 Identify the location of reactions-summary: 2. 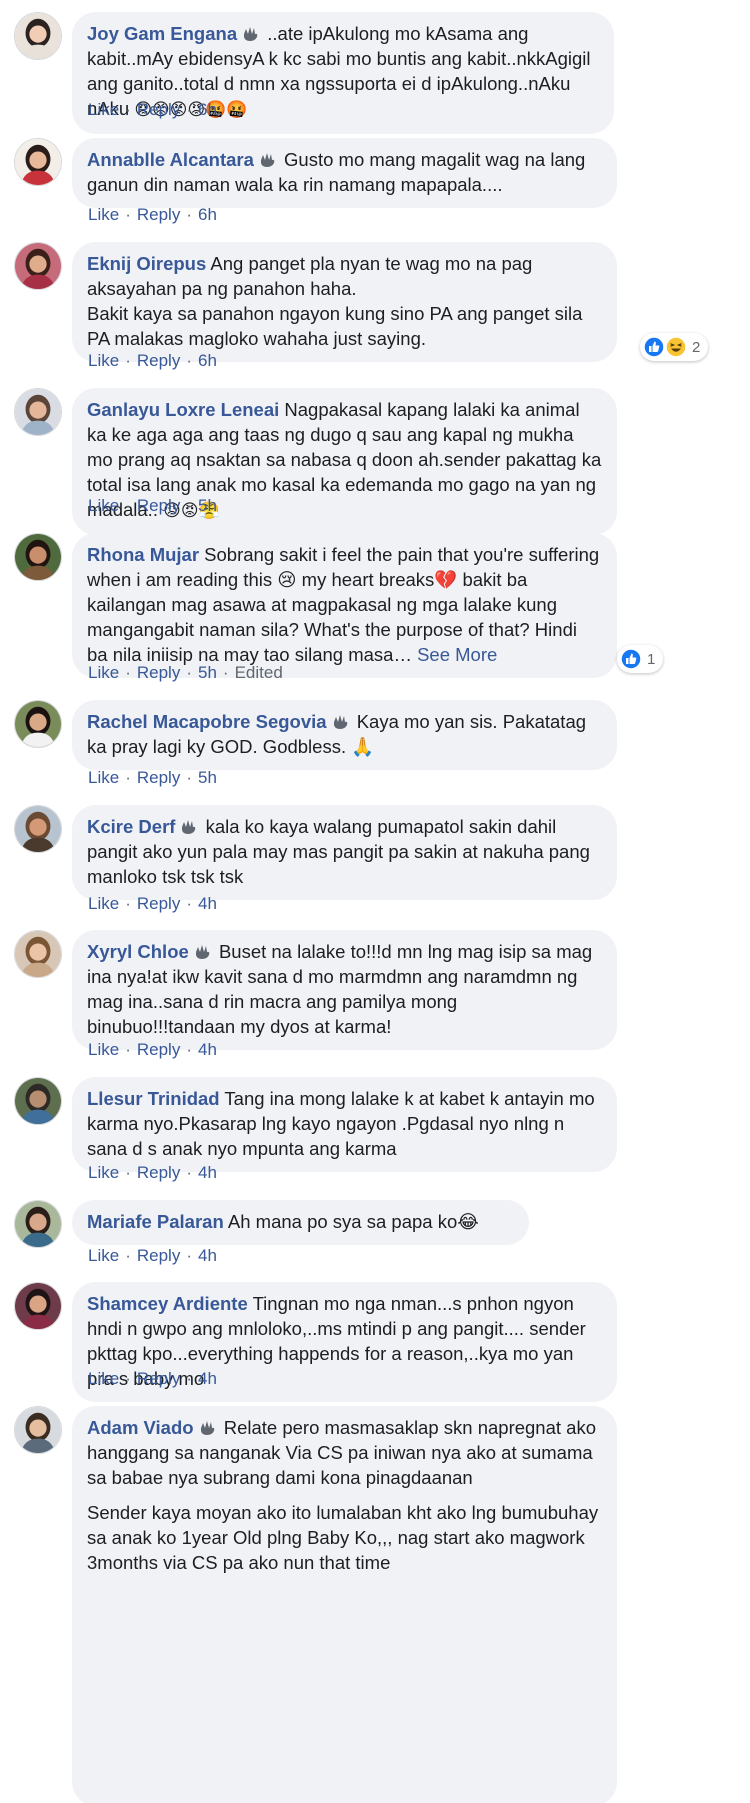
(674, 347).